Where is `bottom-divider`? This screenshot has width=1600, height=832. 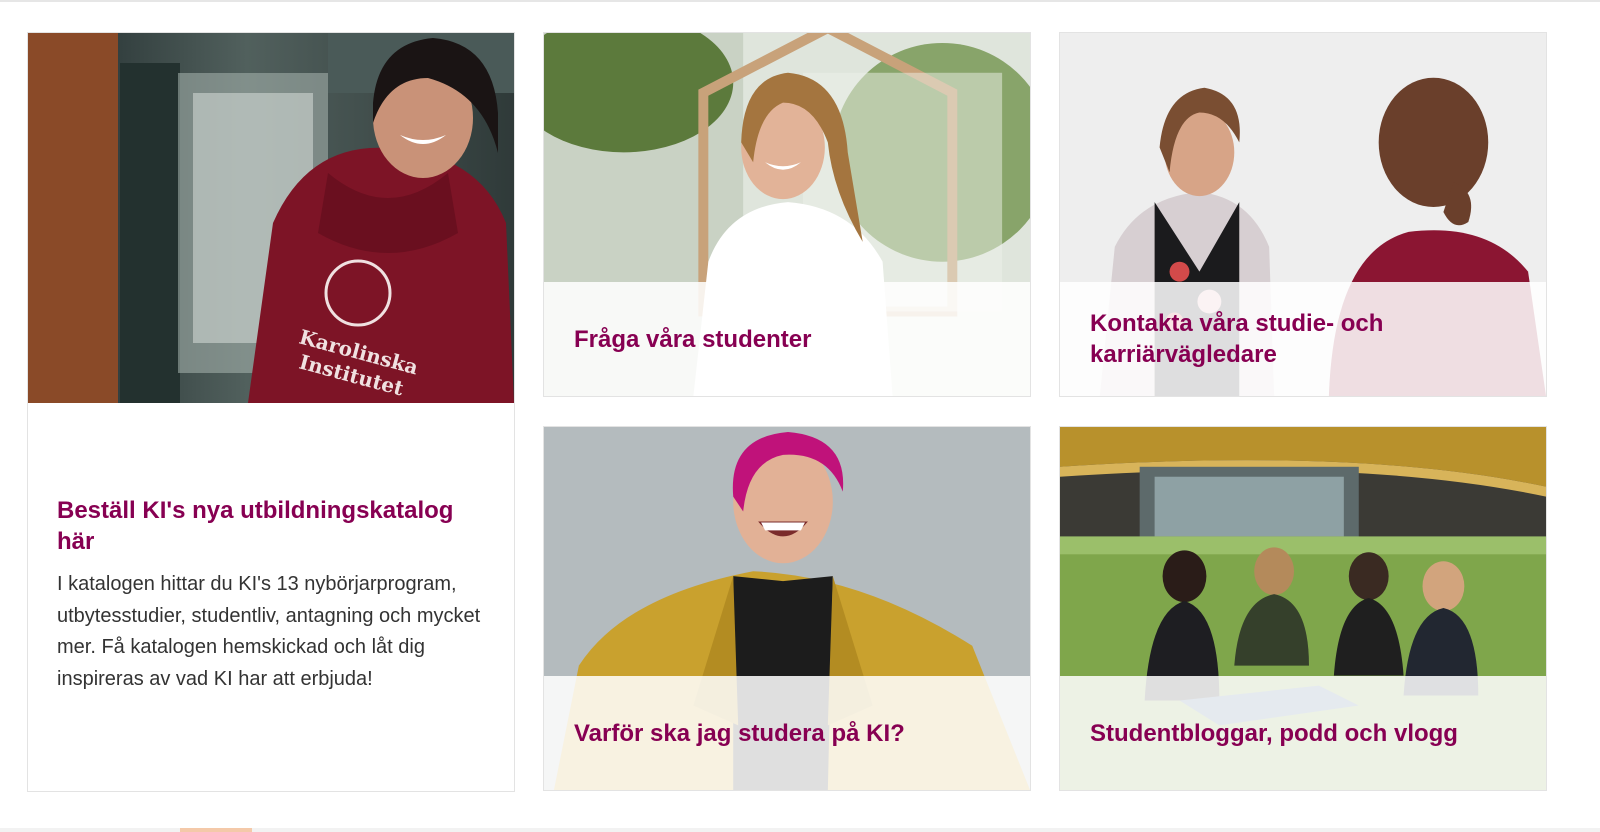
bottom-divider is located at coordinates (800, 830).